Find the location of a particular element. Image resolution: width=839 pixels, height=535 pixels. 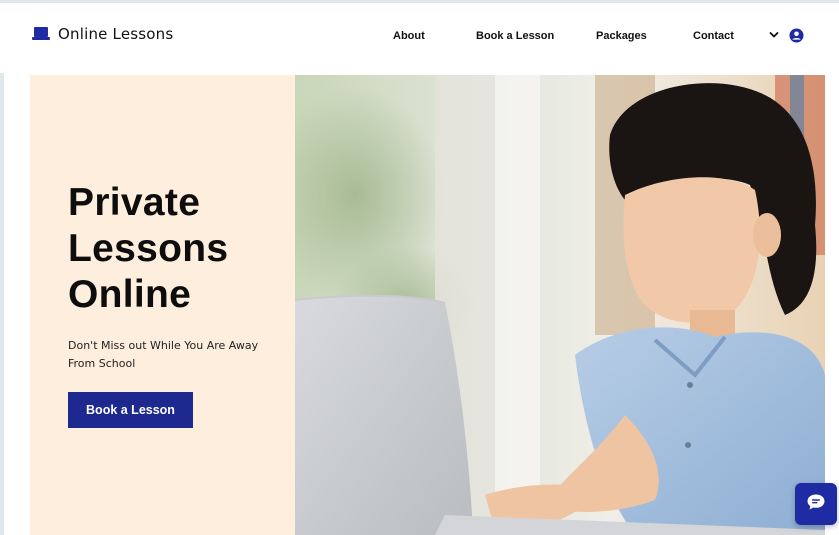

nav-item-contact: Contact is located at coordinates (713, 36).